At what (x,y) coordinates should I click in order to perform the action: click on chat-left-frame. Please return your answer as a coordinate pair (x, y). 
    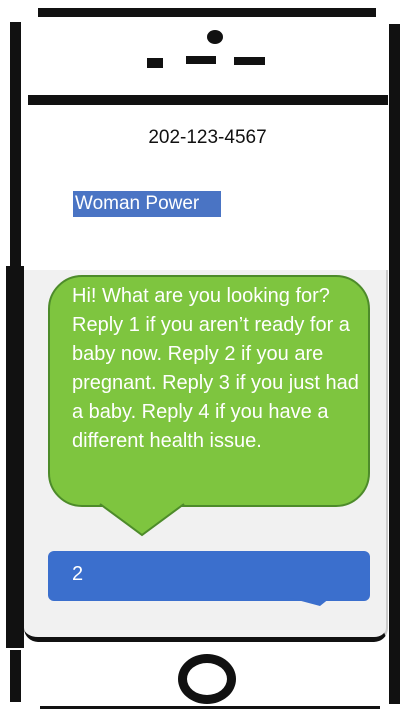
    Looking at the image, I should click on (15, 457).